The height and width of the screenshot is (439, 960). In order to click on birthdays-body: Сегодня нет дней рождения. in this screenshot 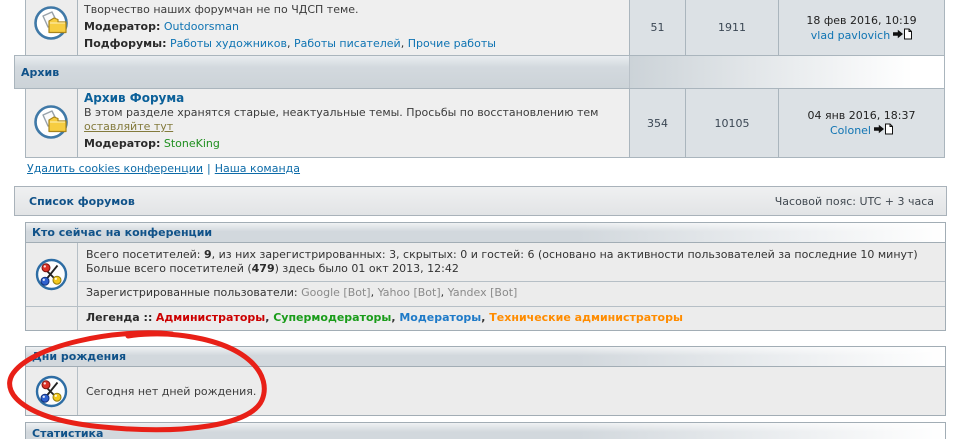, I will do `click(485, 391)`.